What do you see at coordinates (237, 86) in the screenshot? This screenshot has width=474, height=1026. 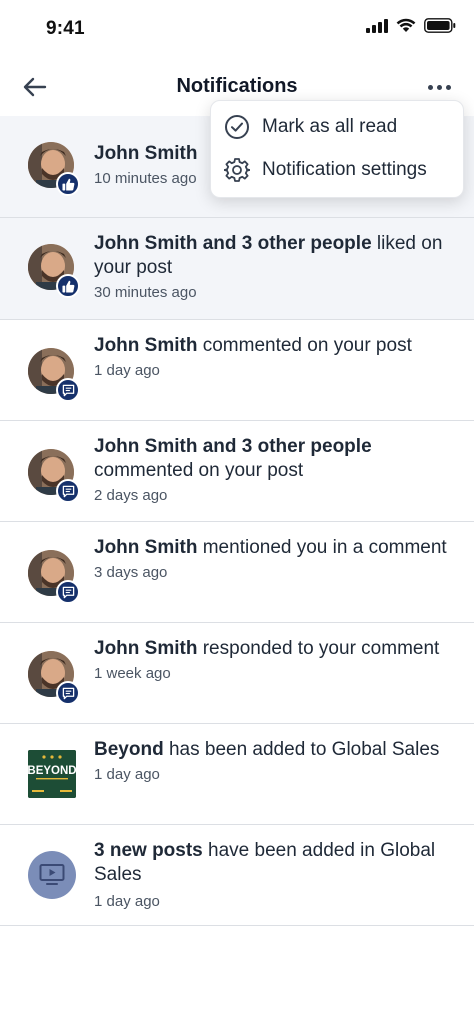 I see `page-title: Notifications` at bounding box center [237, 86].